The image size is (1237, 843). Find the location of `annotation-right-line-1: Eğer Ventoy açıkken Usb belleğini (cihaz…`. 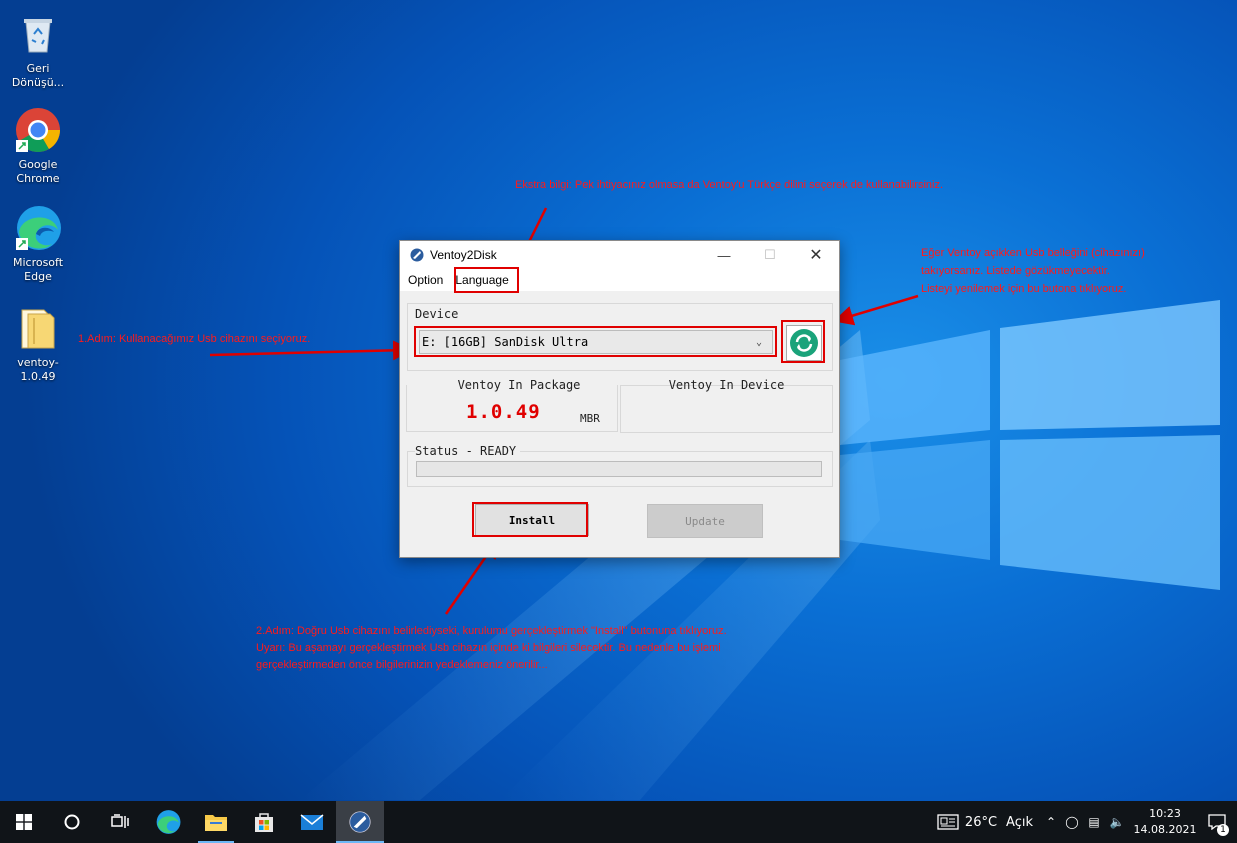

annotation-right-line-1: Eğer Ventoy açıkken Usb belleğini (cihaz… is located at coordinates (1033, 253).